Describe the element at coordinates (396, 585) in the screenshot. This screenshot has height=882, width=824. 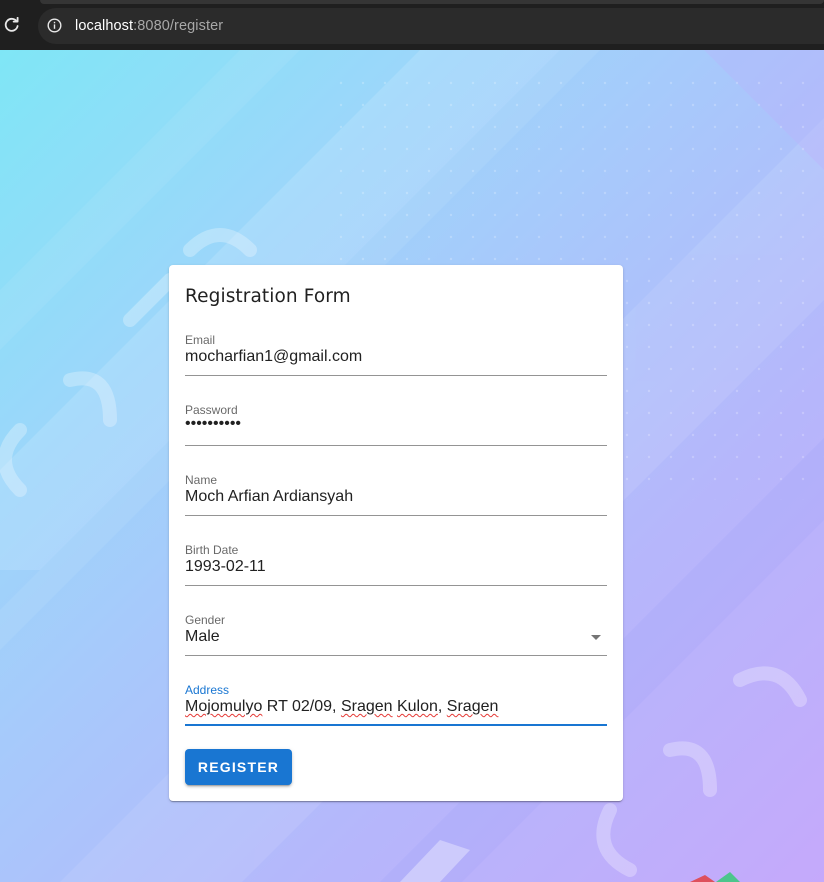
I see `birth-date-underline` at that location.